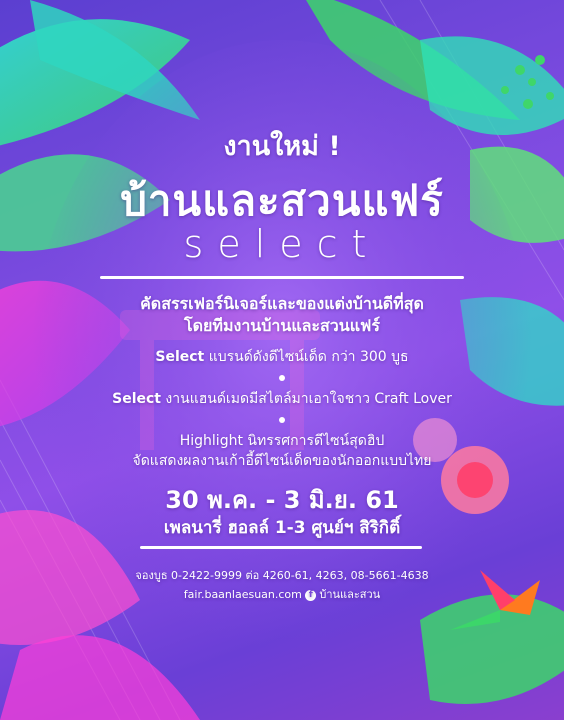  What do you see at coordinates (281, 547) in the screenshot?
I see `divider-bottom` at bounding box center [281, 547].